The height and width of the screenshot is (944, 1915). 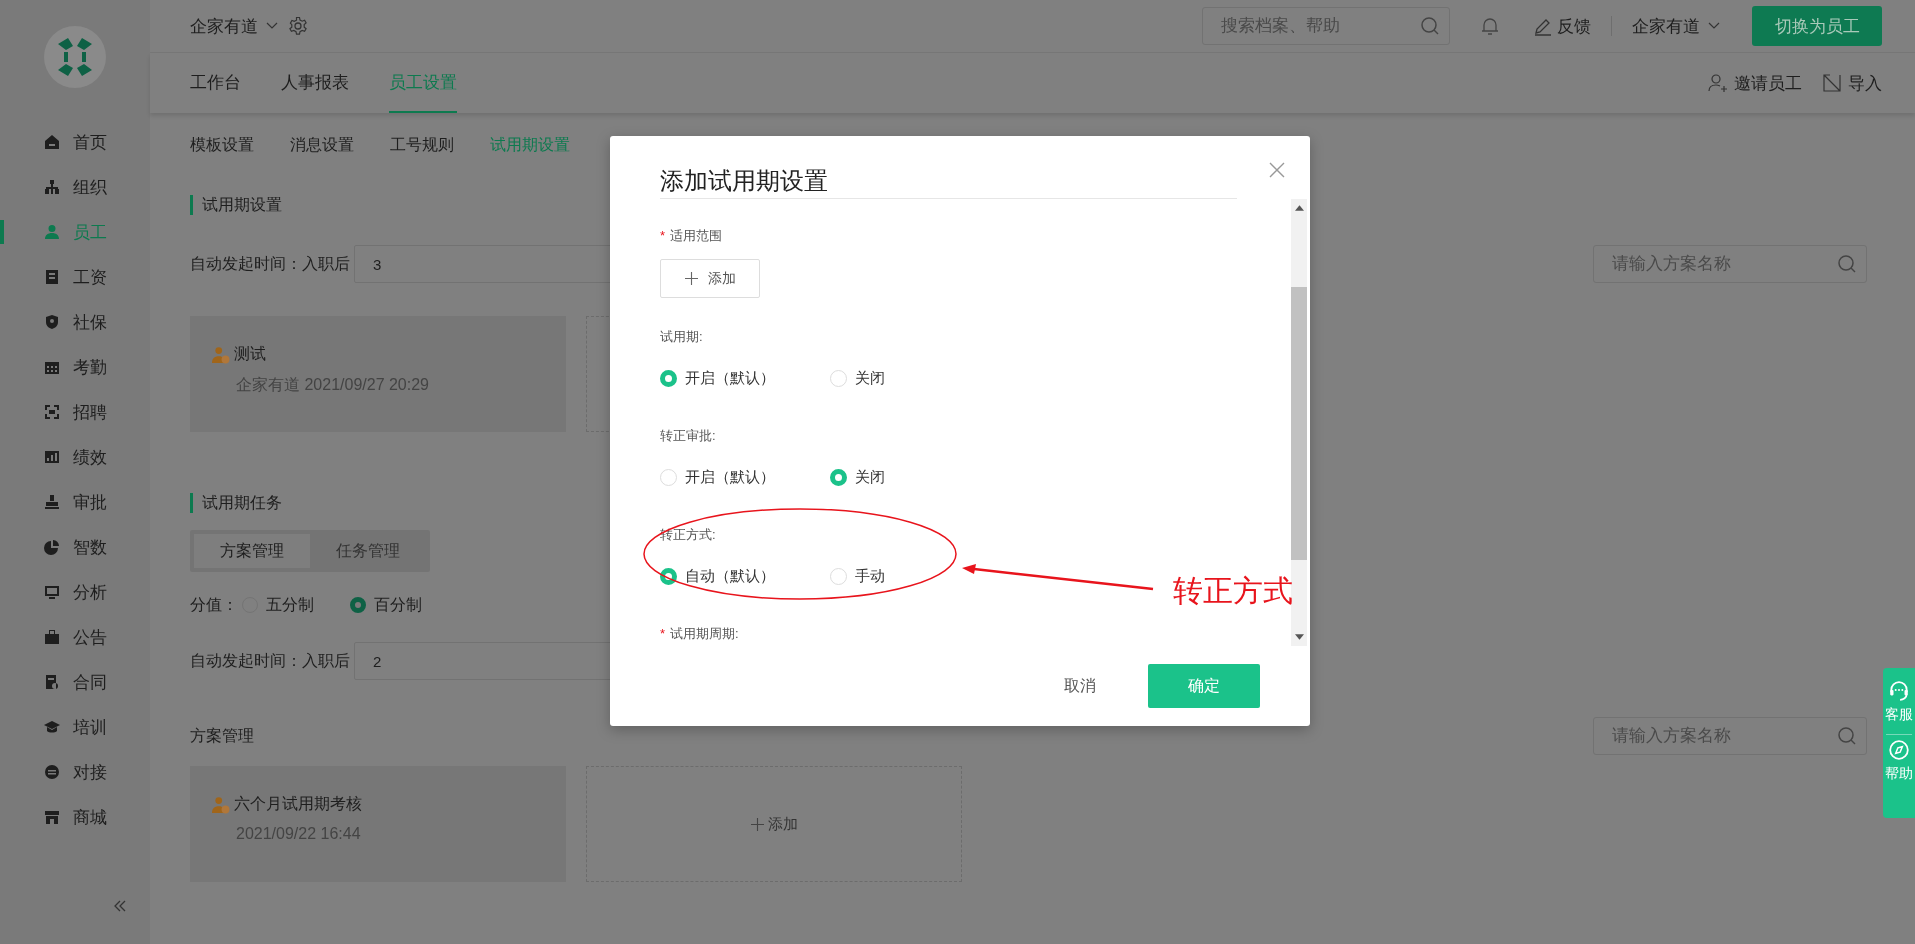 What do you see at coordinates (1490, 26) in the screenshot?
I see `bell-icon` at bounding box center [1490, 26].